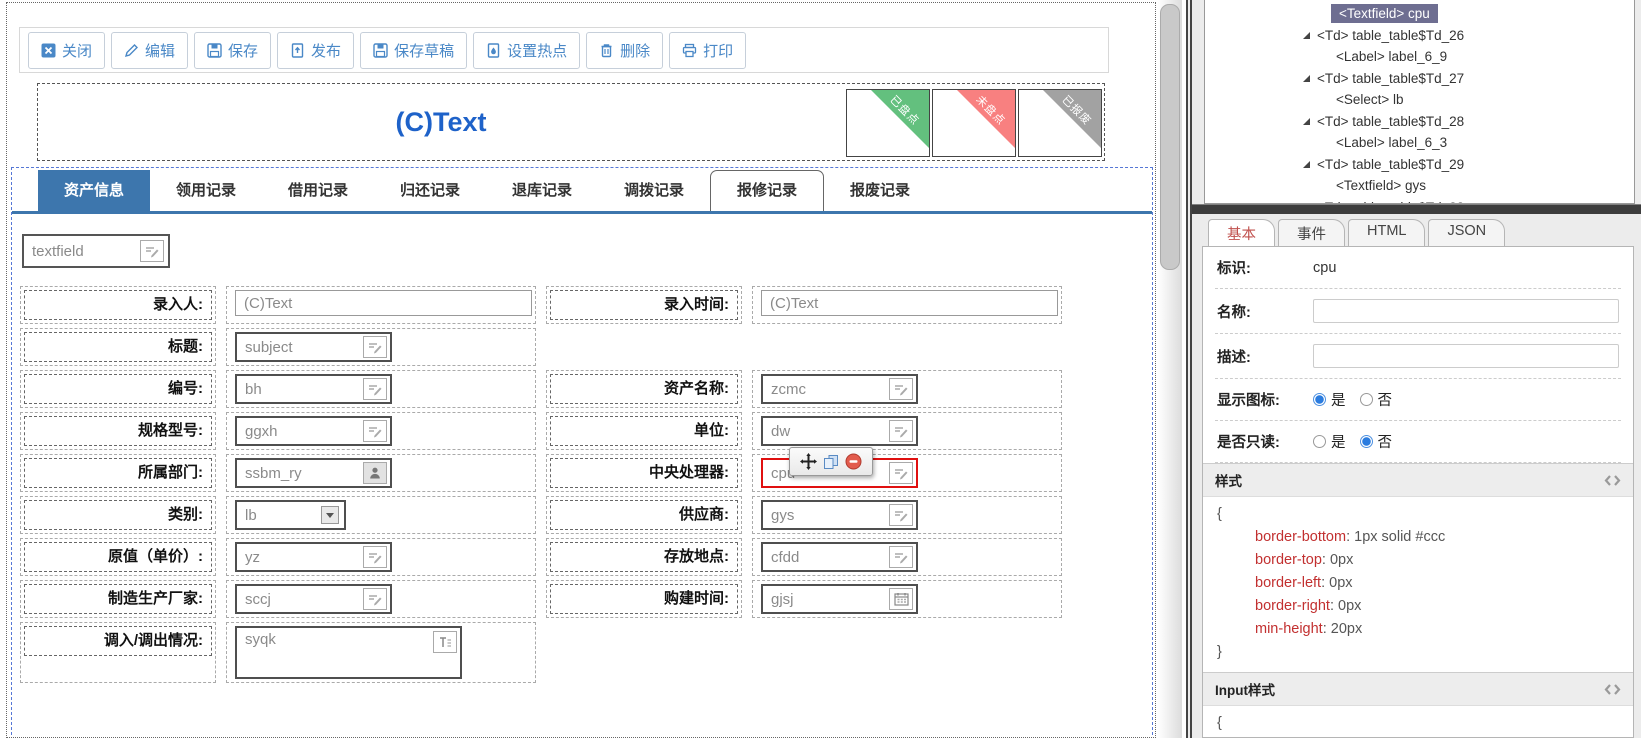 Image resolution: width=1641 pixels, height=738 pixels. What do you see at coordinates (118, 305) in the screenshot?
I see `field-label: 录入人:` at bounding box center [118, 305].